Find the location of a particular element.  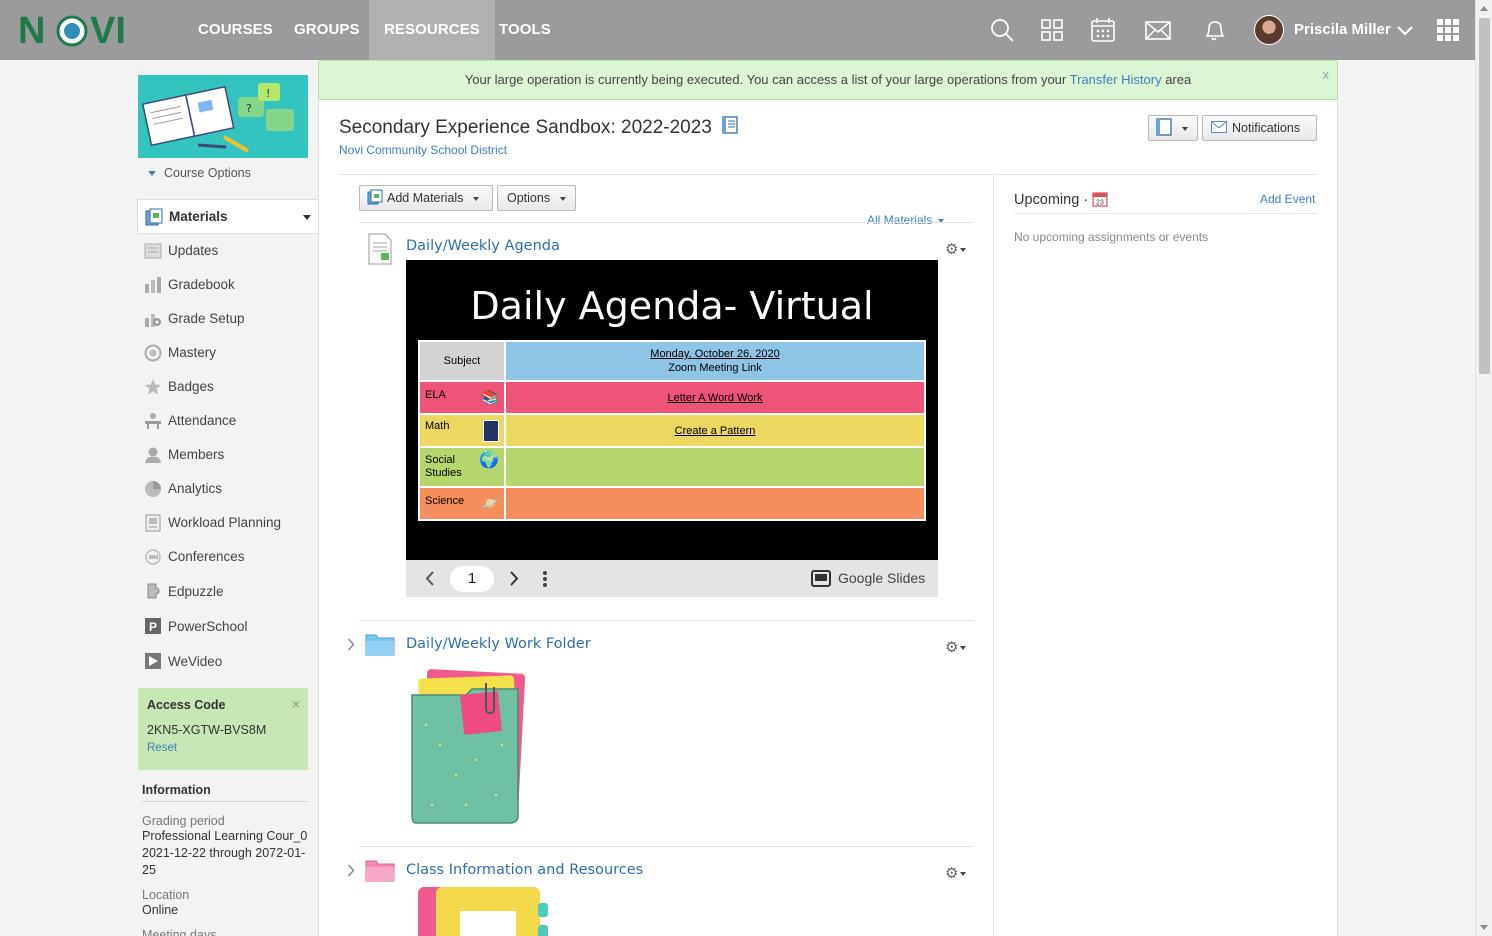

calendar-icon is located at coordinates (1103, 30).